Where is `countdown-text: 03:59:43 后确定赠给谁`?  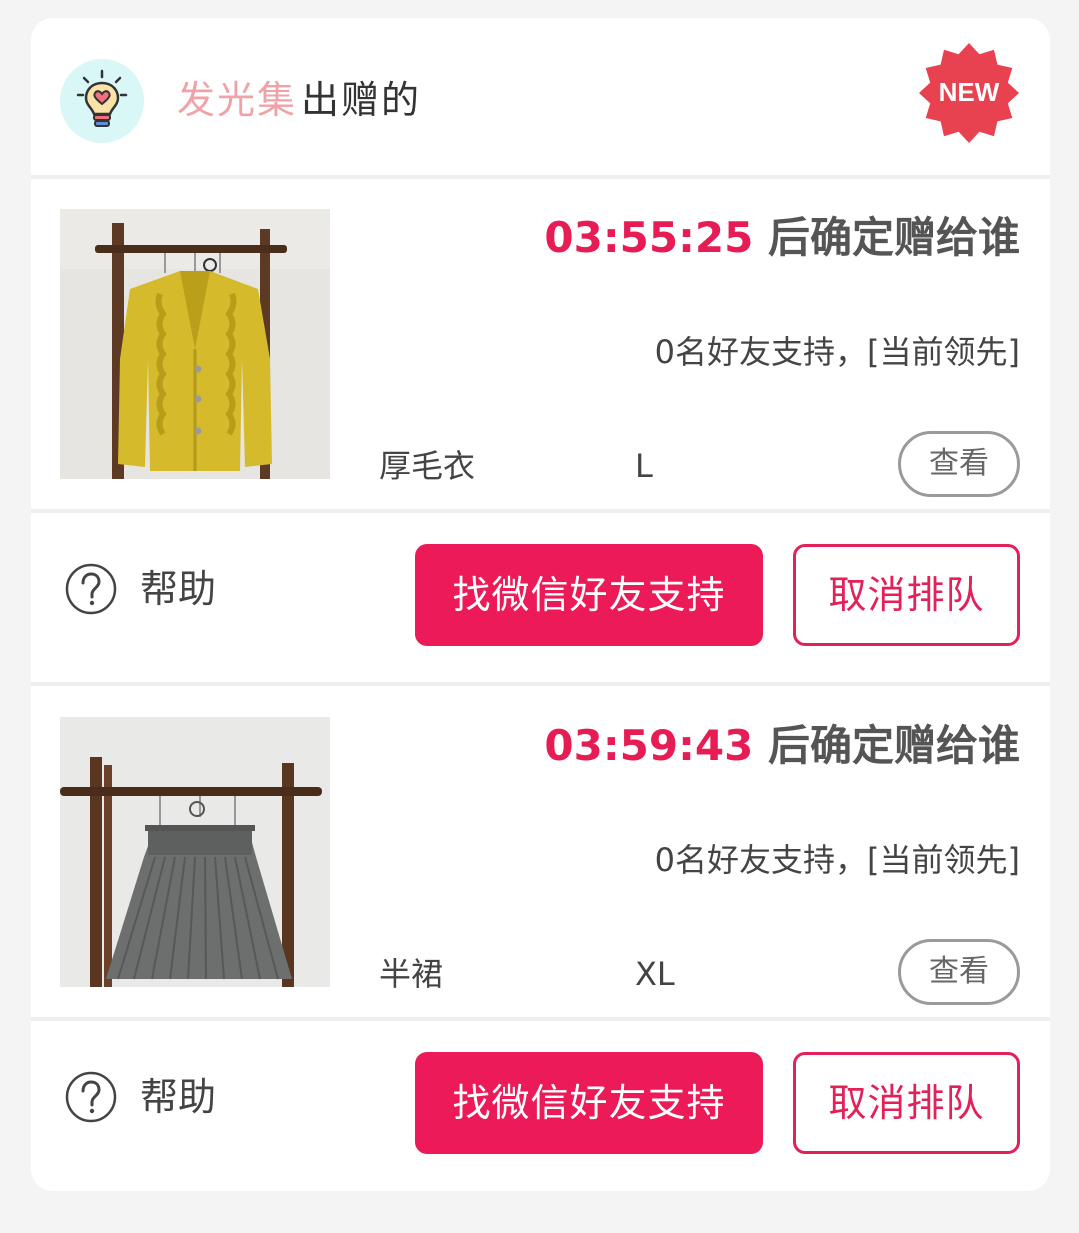
countdown-text: 03:59:43 后确定赠给谁 is located at coordinates (782, 746).